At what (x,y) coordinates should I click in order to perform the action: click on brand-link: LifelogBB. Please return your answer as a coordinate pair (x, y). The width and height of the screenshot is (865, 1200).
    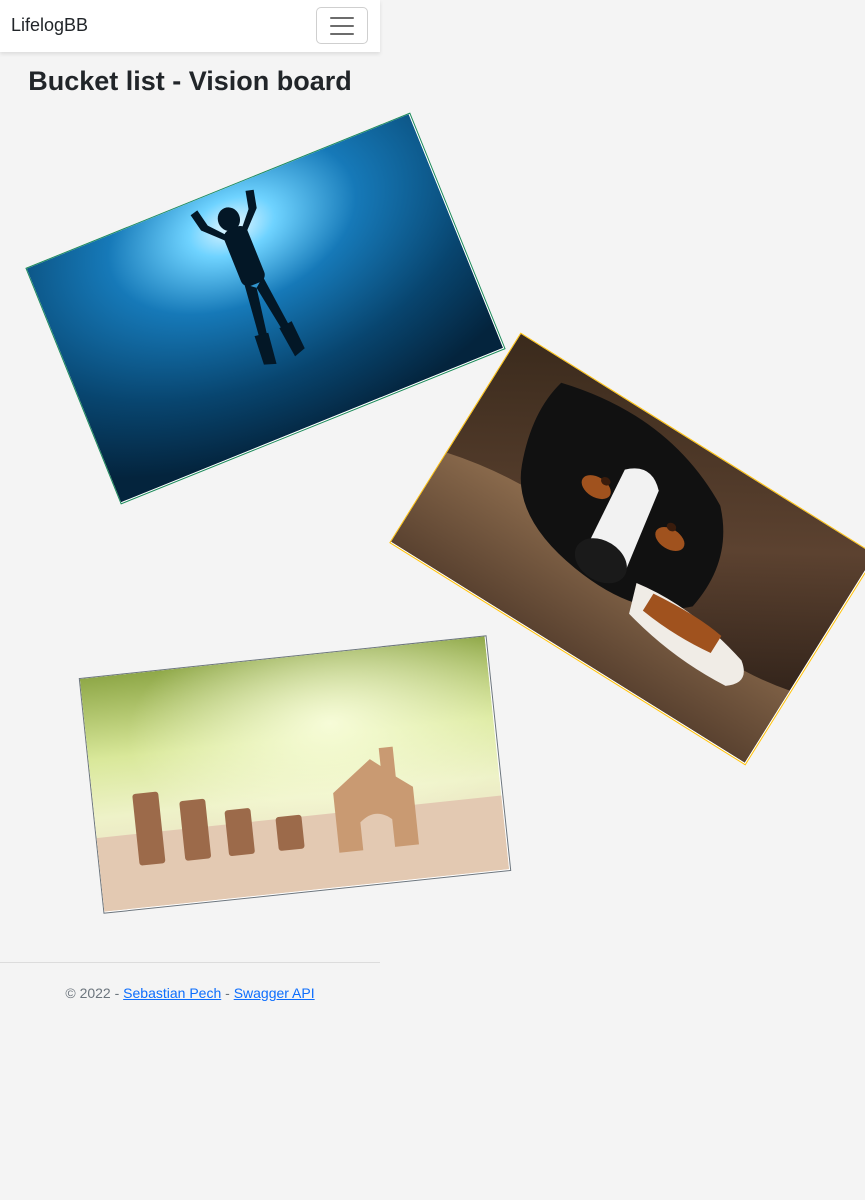
    Looking at the image, I should click on (49, 25).